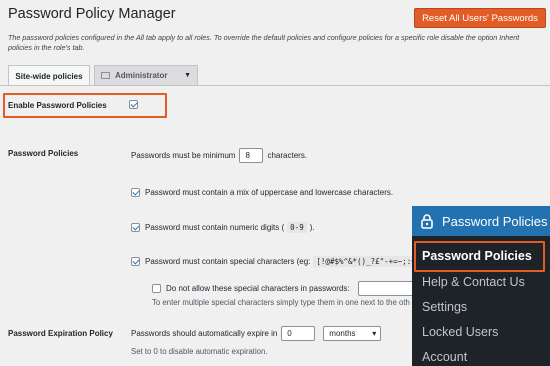 This screenshot has width=550, height=366. What do you see at coordinates (366, 261) in the screenshot?
I see `special-code: [!@#$%^&*()_?£"-+=~;:€` at bounding box center [366, 261].